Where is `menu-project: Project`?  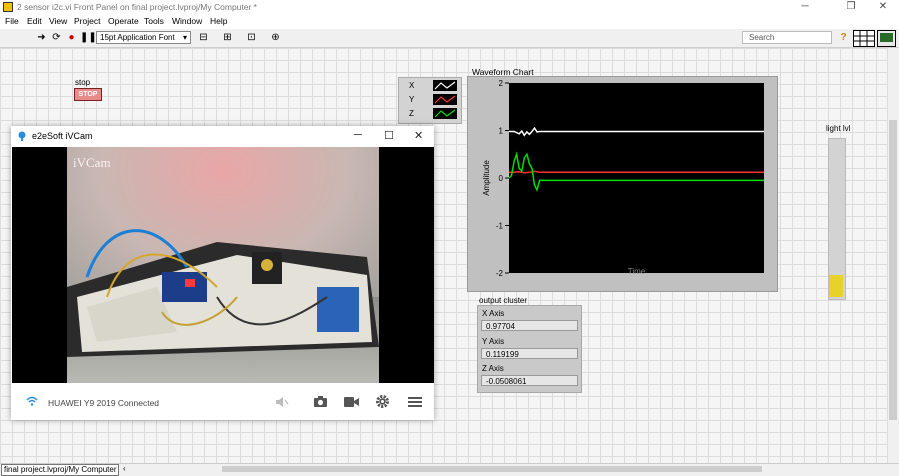 menu-project: Project is located at coordinates (87, 21).